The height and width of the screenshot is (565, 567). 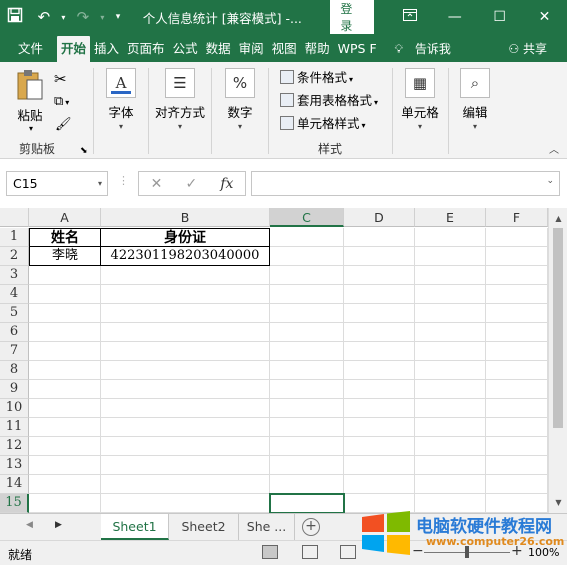 I want to click on cell-b12, so click(x=185, y=446).